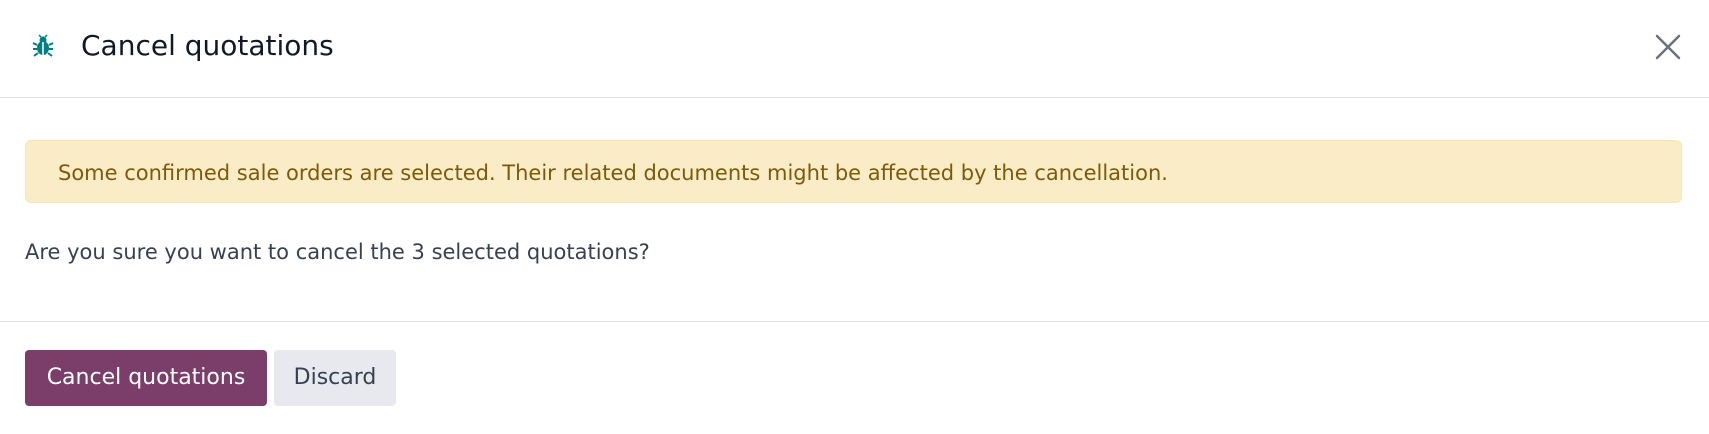 This screenshot has width=1709, height=434. What do you see at coordinates (146, 378) in the screenshot?
I see `cancel-quotations-button: Cancel quotations` at bounding box center [146, 378].